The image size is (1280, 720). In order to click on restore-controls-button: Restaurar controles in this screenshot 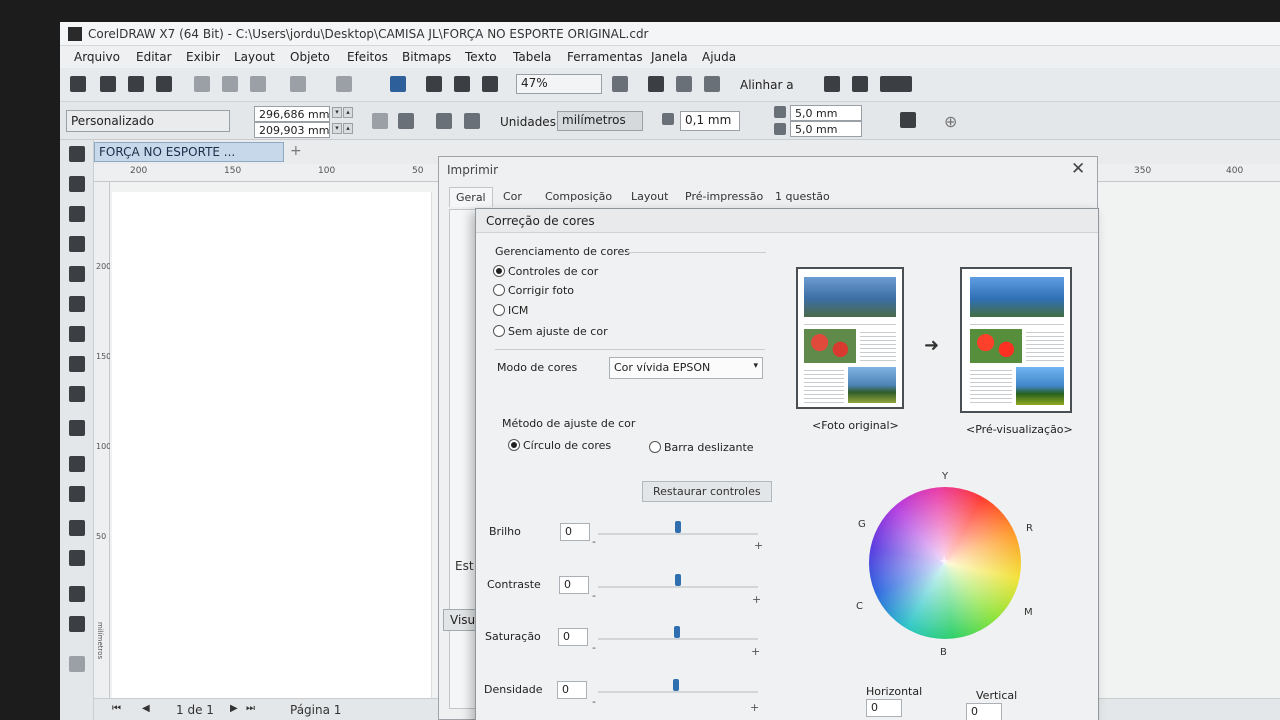, I will do `click(707, 491)`.